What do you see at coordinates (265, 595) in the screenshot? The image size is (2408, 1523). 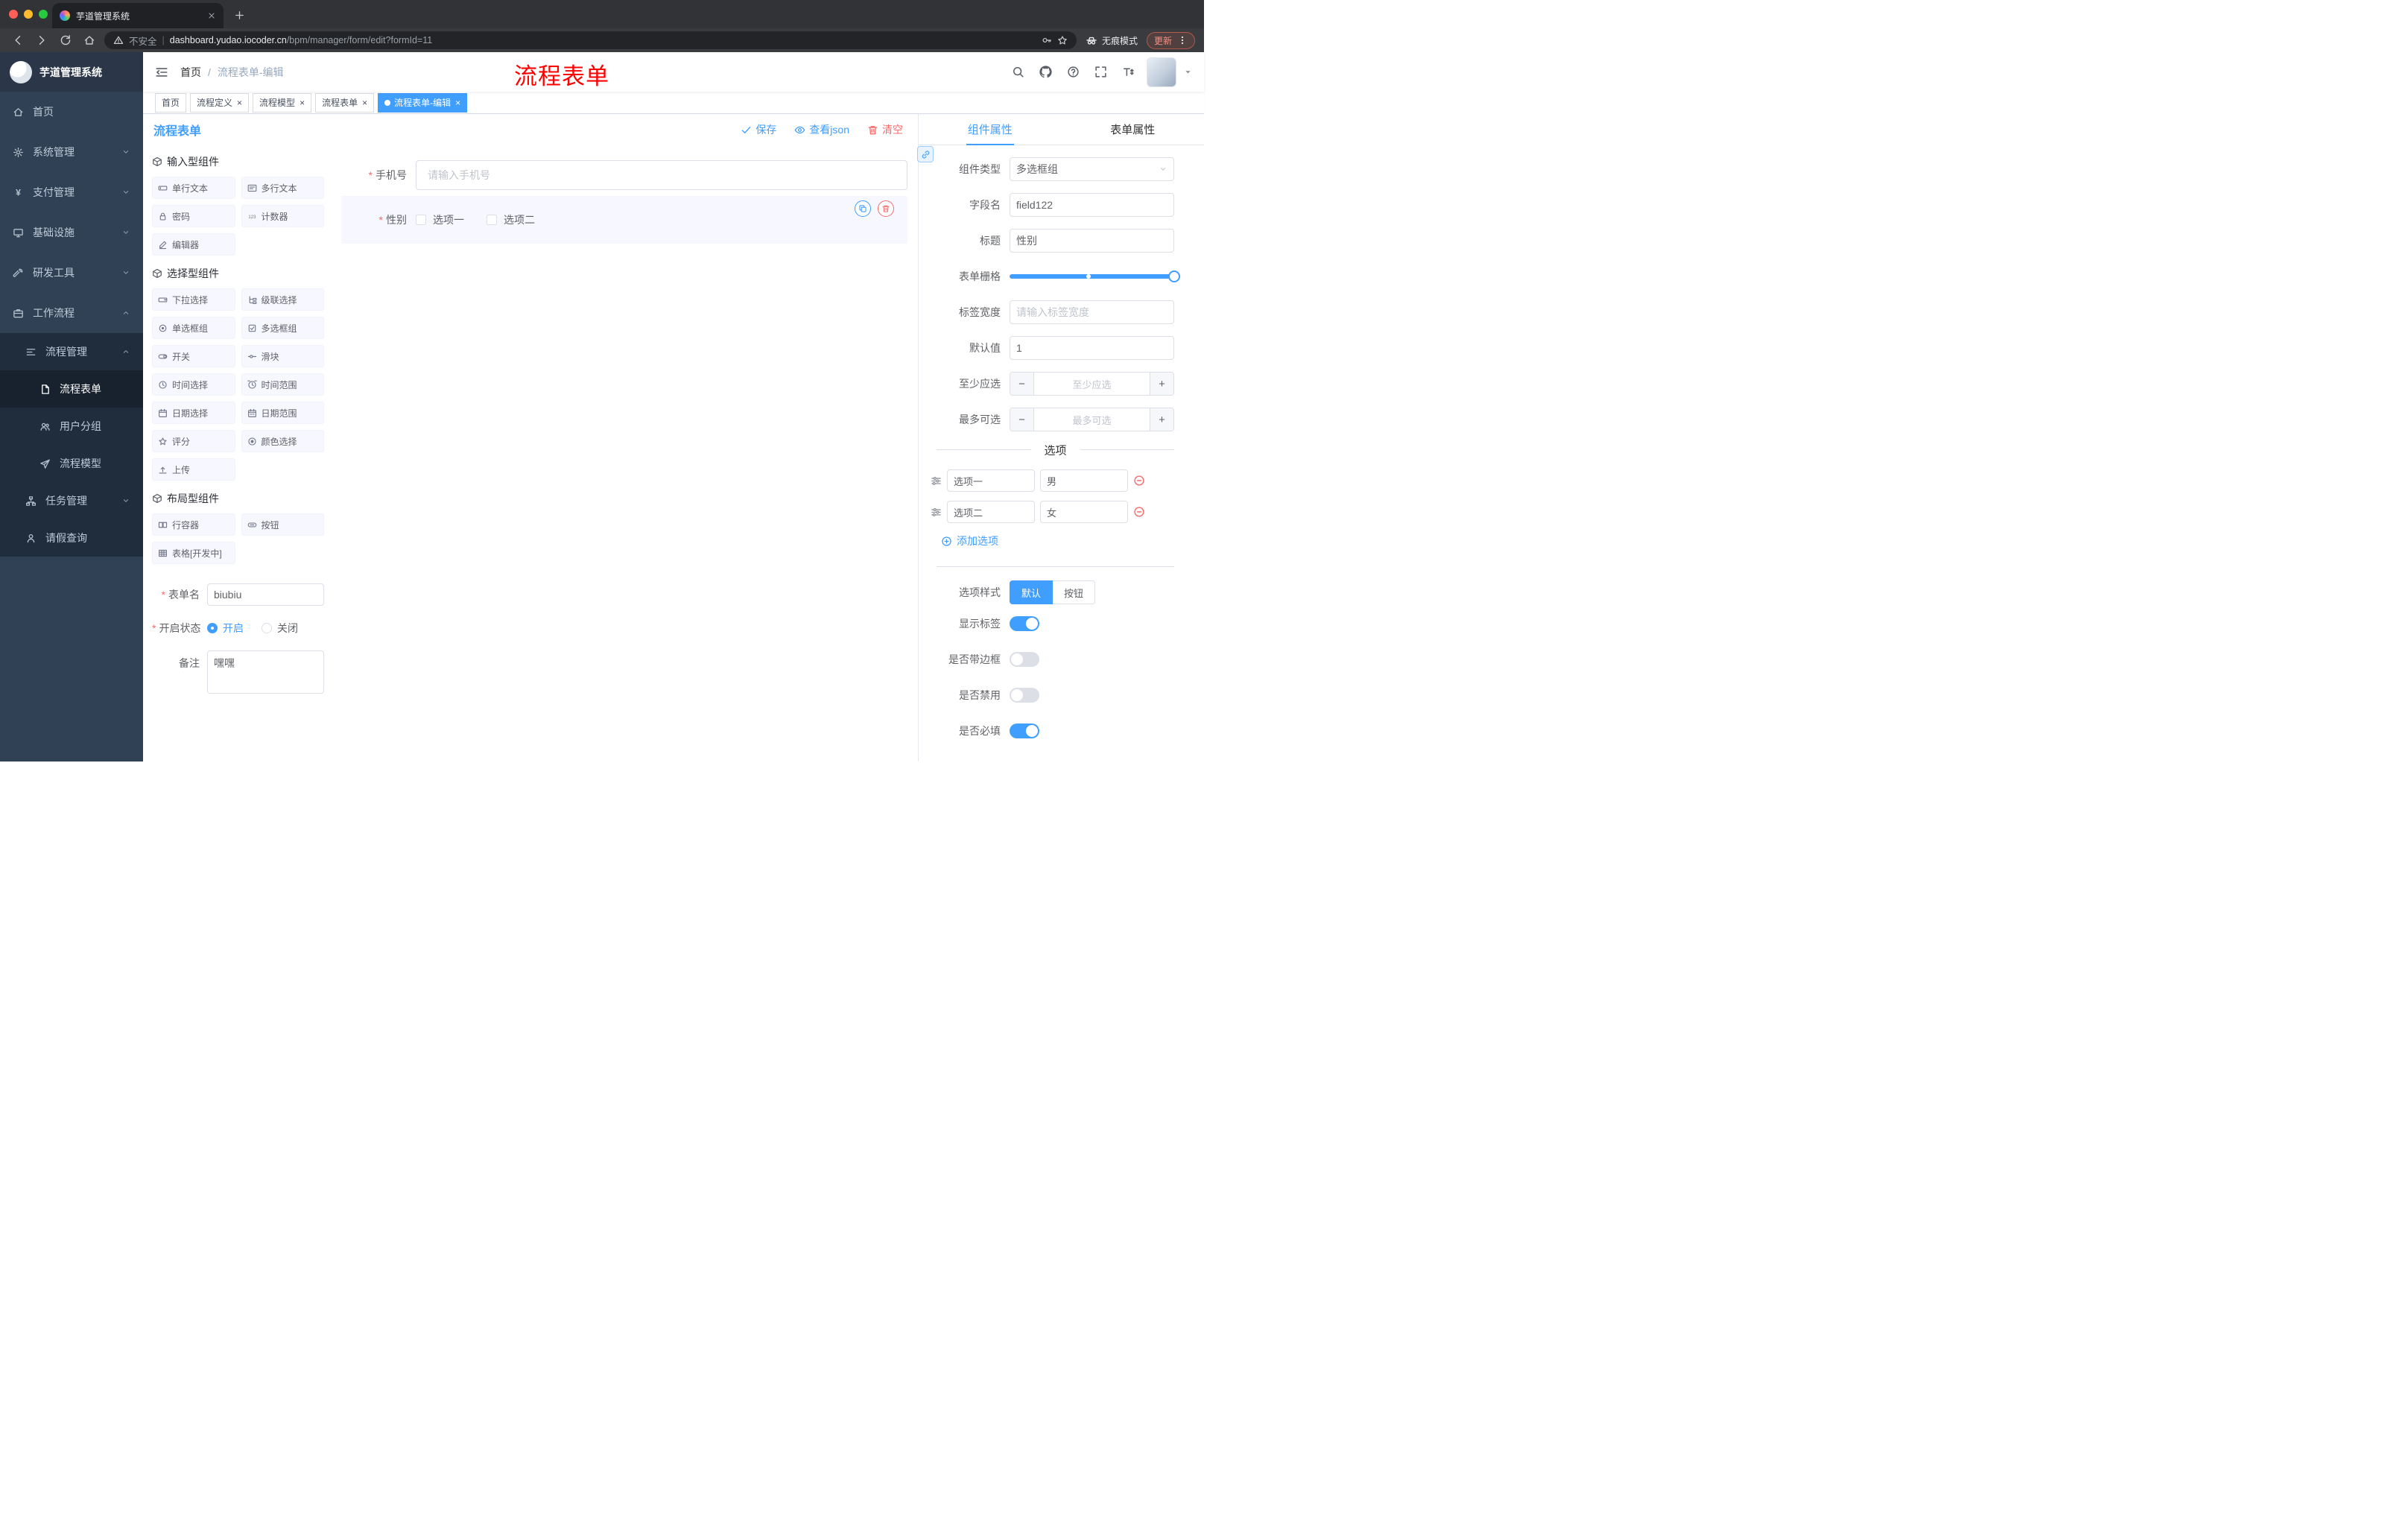 I see `form-name-input` at bounding box center [265, 595].